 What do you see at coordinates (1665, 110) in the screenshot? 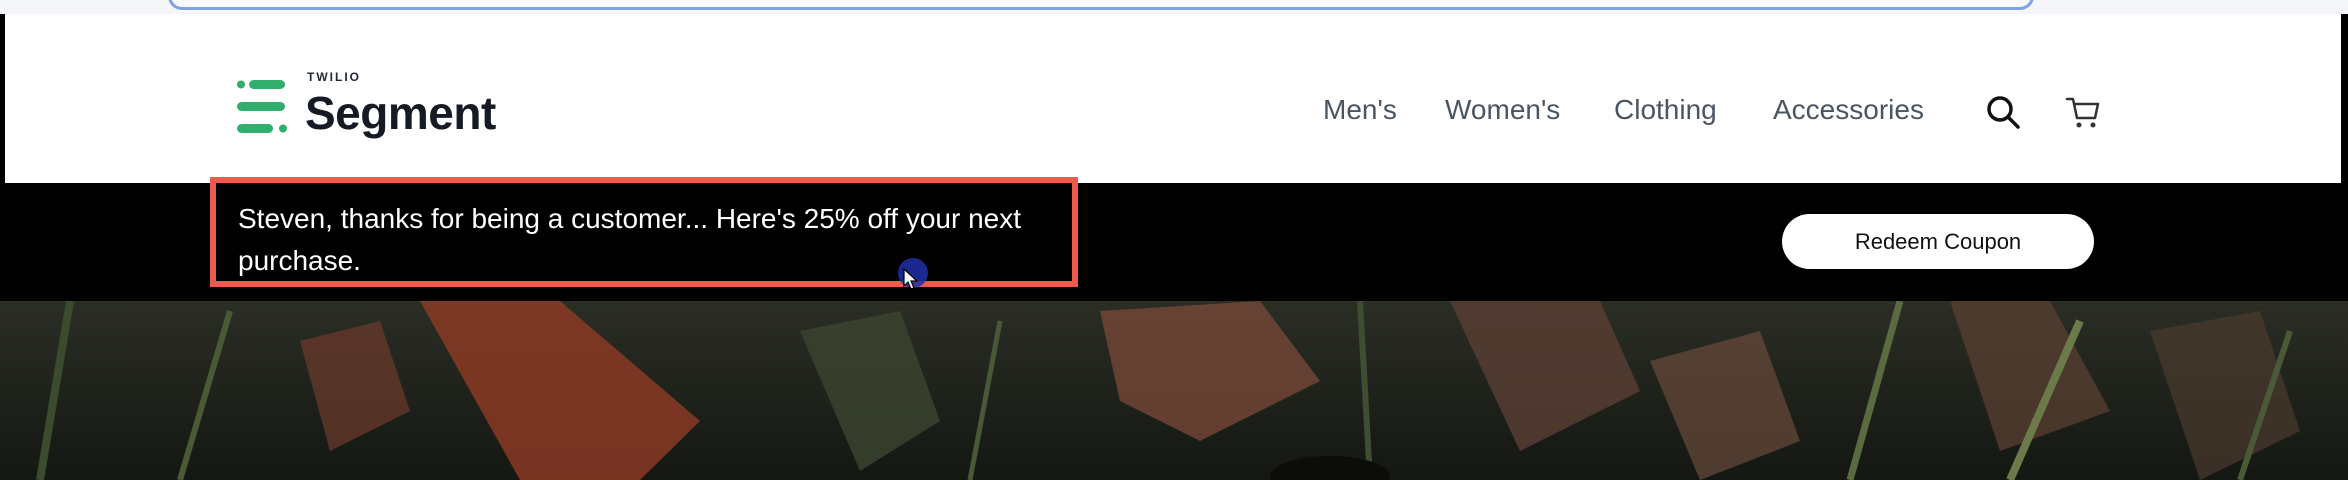
I see `nav-clothing: Clothing` at bounding box center [1665, 110].